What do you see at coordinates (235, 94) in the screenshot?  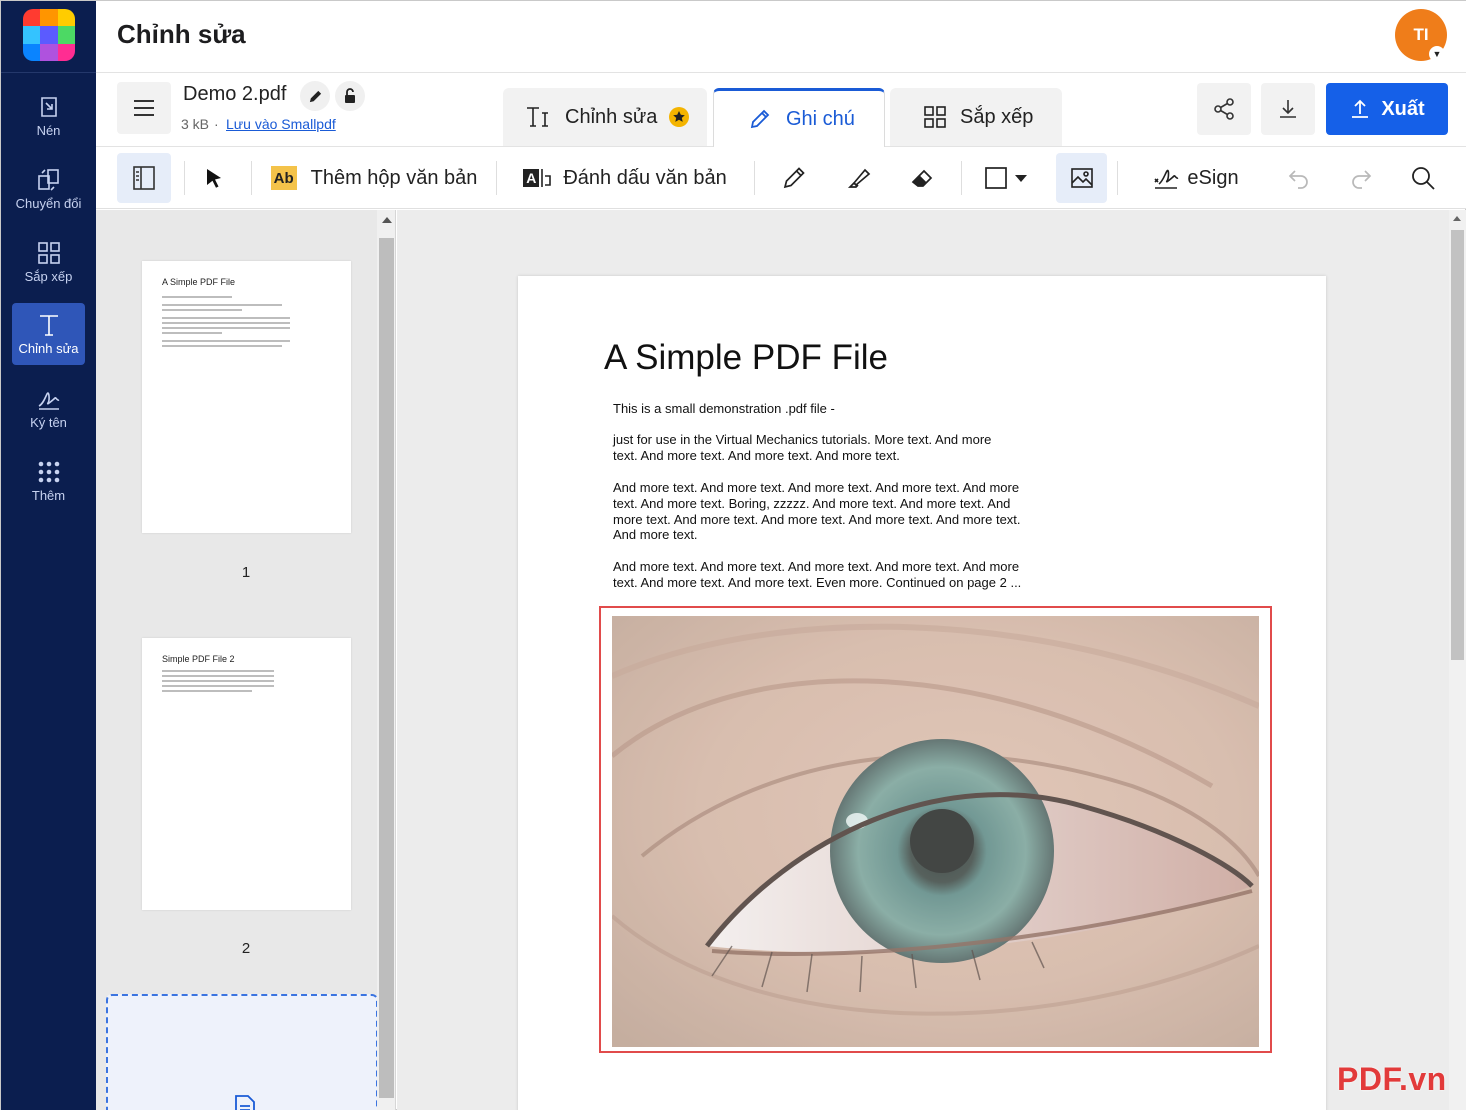 I see `file-name: Demo 2.pdf` at bounding box center [235, 94].